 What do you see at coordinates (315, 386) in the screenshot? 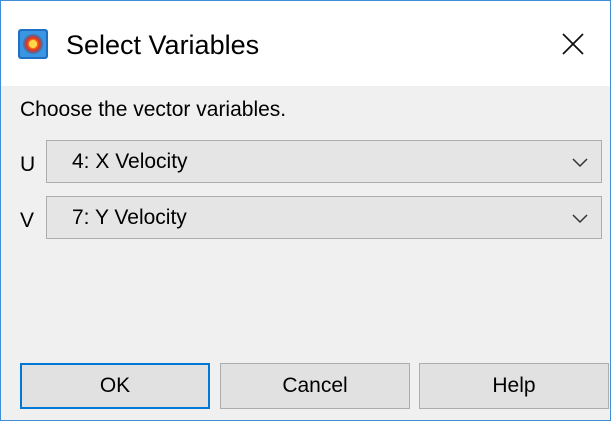
I see `cancel-button: Cancel` at bounding box center [315, 386].